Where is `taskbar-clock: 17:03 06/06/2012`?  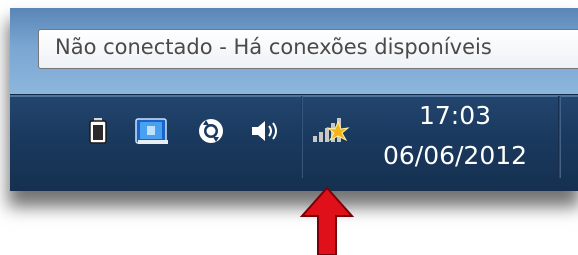 taskbar-clock: 17:03 06/06/2012 is located at coordinates (455, 136).